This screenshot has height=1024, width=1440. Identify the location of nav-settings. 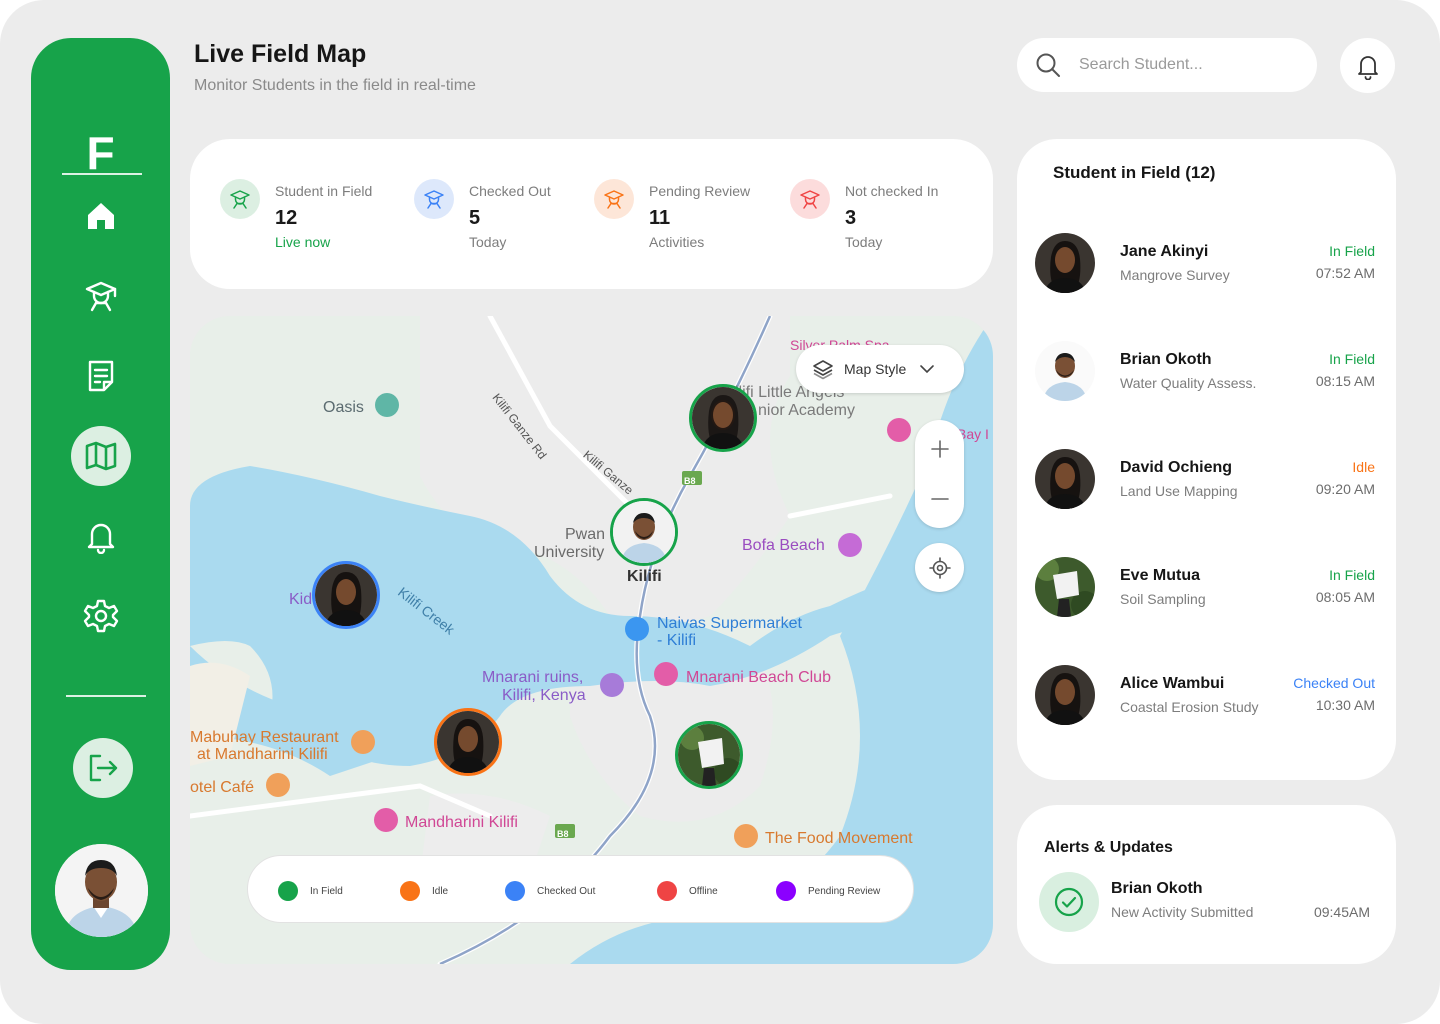
(101, 616).